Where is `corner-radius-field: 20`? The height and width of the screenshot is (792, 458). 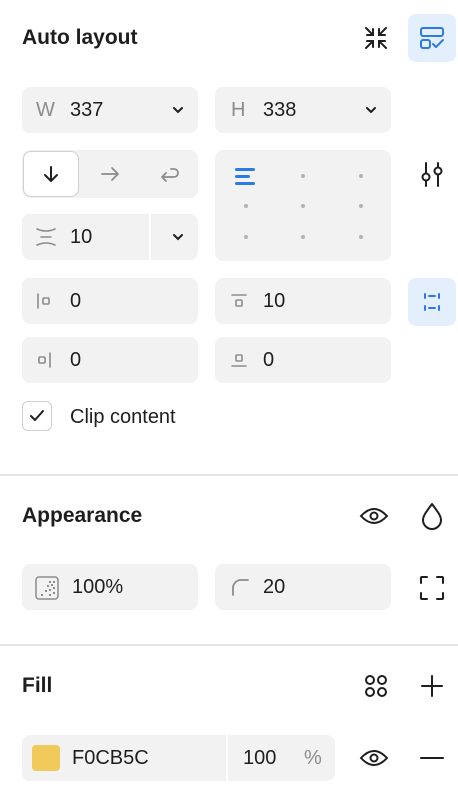
corner-radius-field: 20 is located at coordinates (303, 587).